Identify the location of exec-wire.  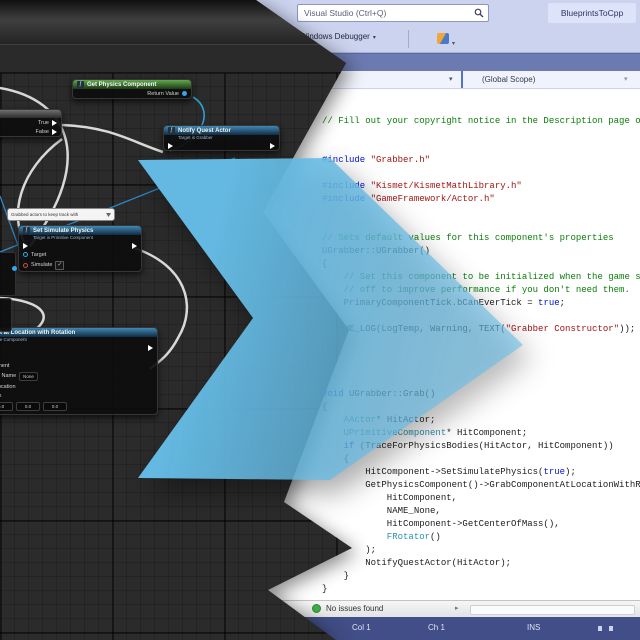
(112, 138).